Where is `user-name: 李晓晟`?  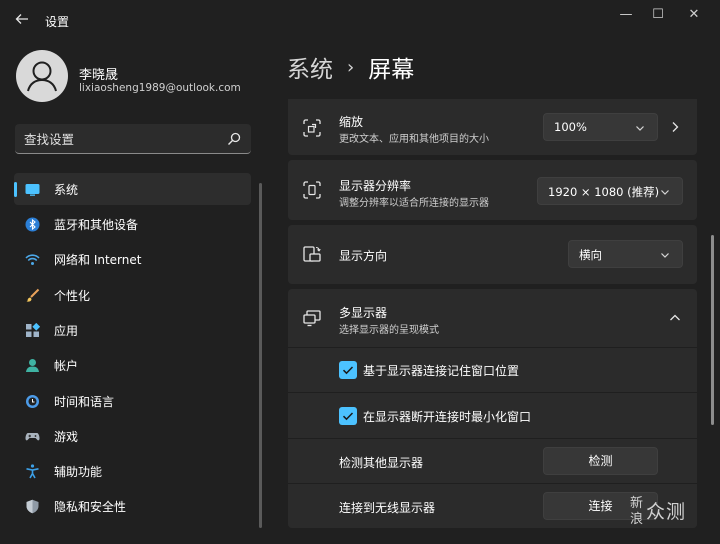 user-name: 李晓晟 is located at coordinates (99, 75).